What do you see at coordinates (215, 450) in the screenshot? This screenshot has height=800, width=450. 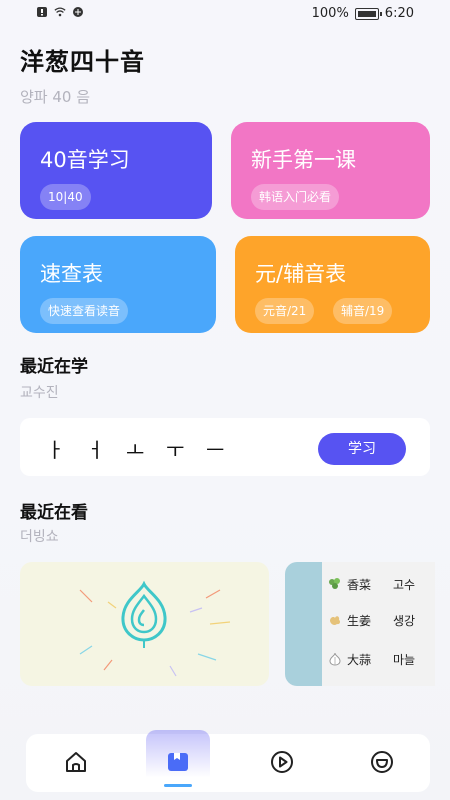 I see `glyph: ㅡ` at bounding box center [215, 450].